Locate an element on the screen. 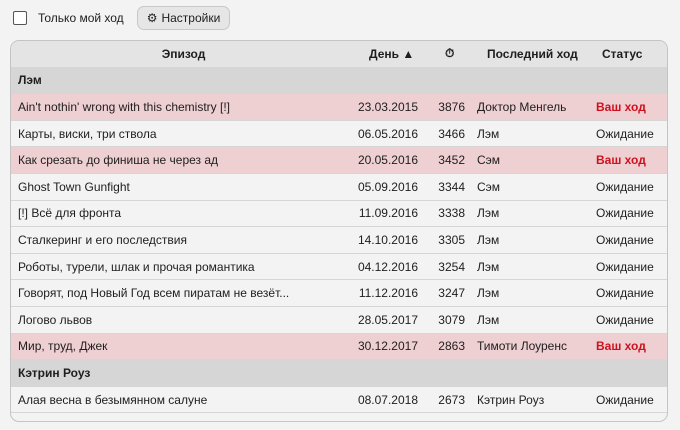 This screenshot has width=680, height=430. day-cell: 08.07.2018 is located at coordinates (387, 399).